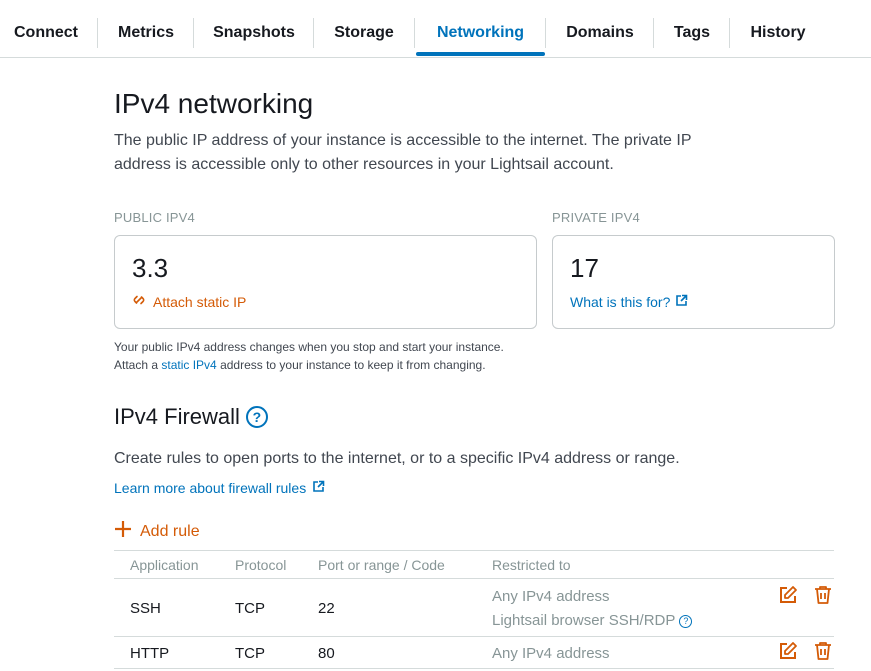 The height and width of the screenshot is (671, 871). I want to click on row-http-port: 80, so click(326, 653).